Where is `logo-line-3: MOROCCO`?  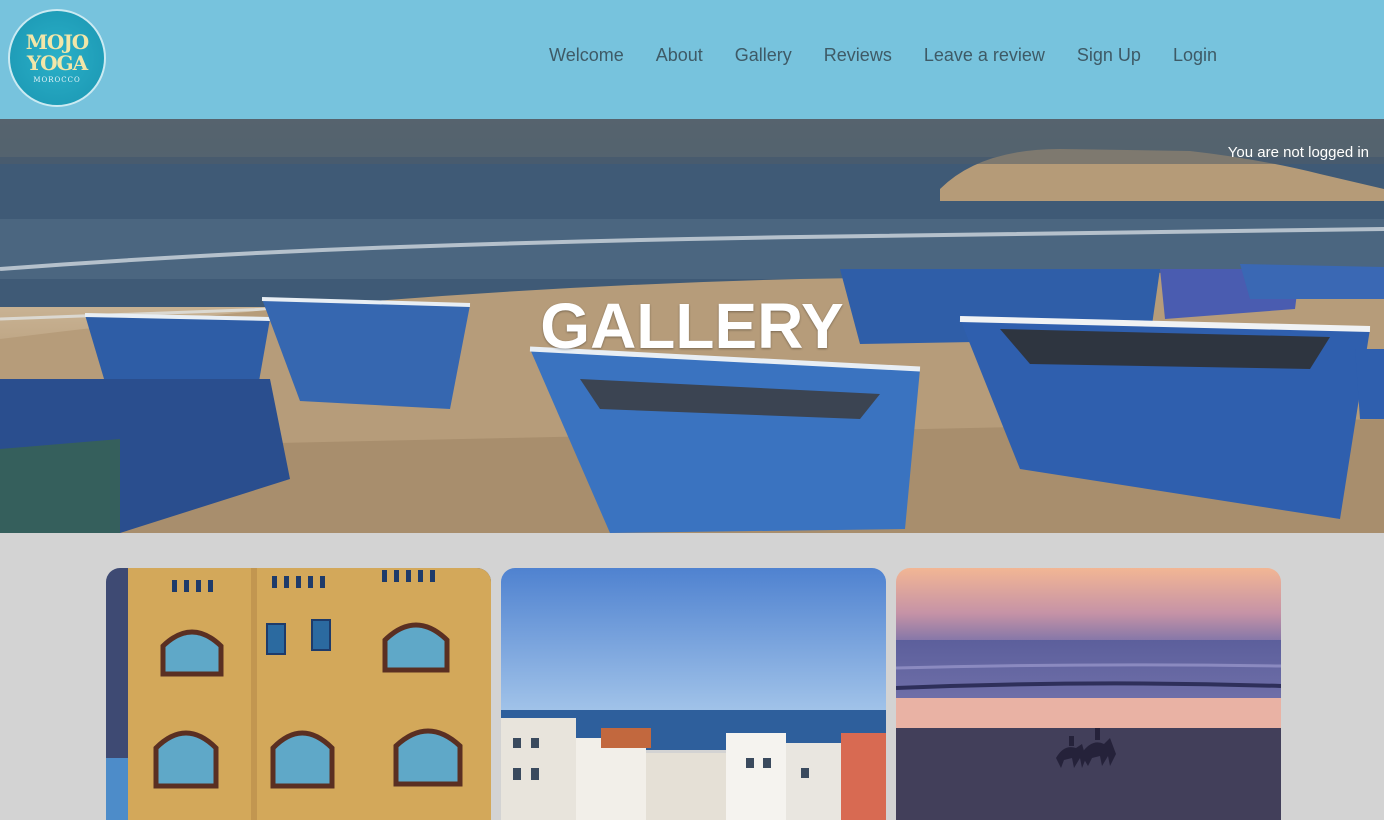
logo-line-3: MOROCCO is located at coordinates (57, 80).